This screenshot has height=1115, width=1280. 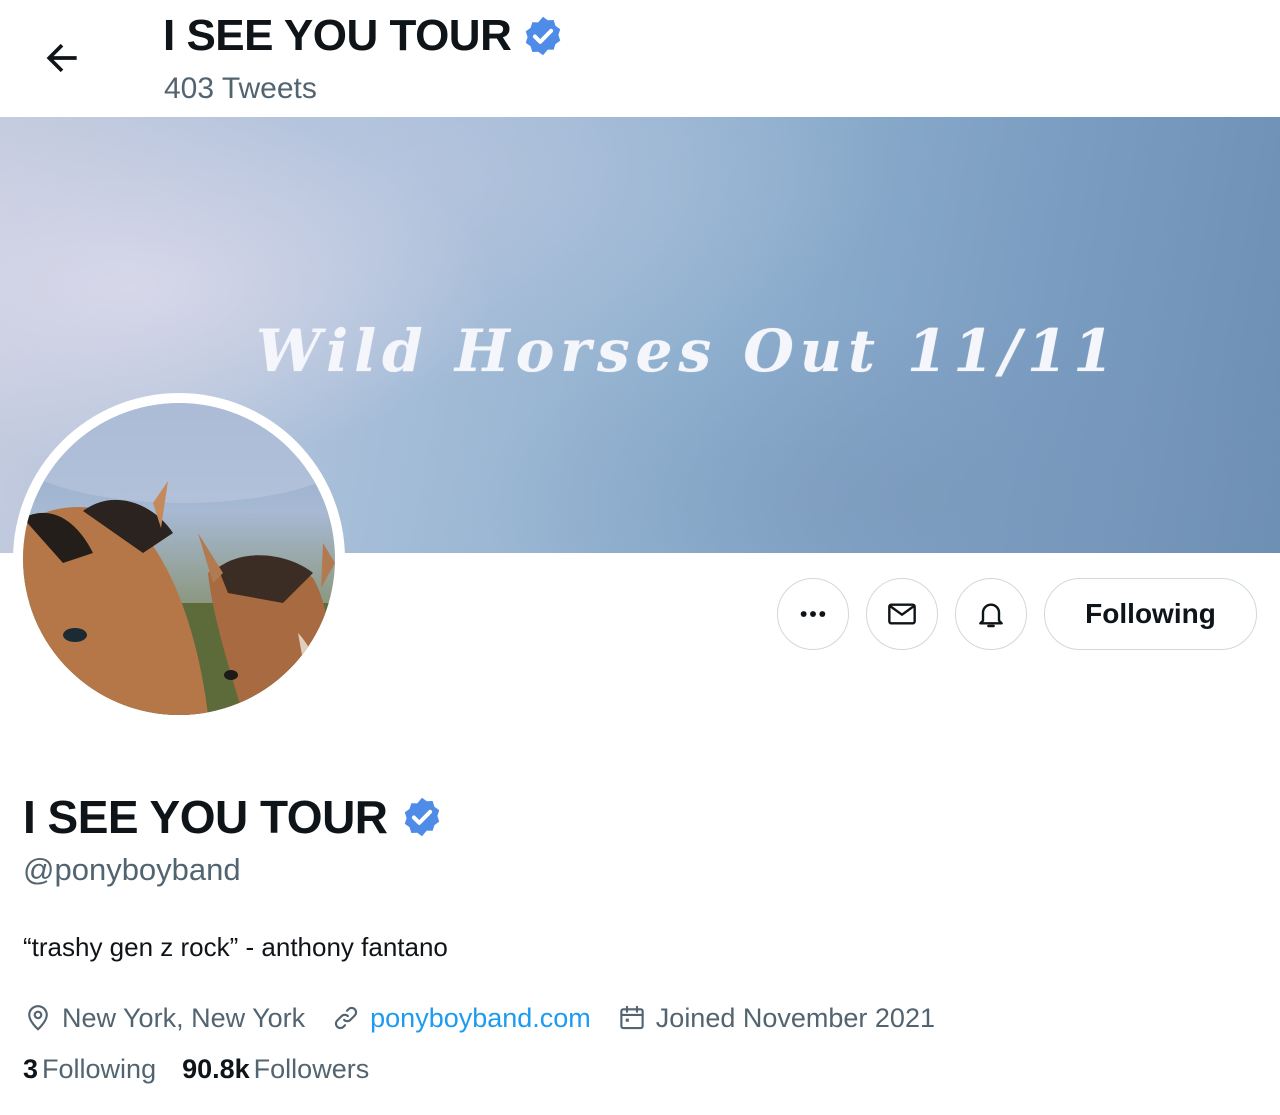 I want to click on bell-icon, so click(x=991, y=615).